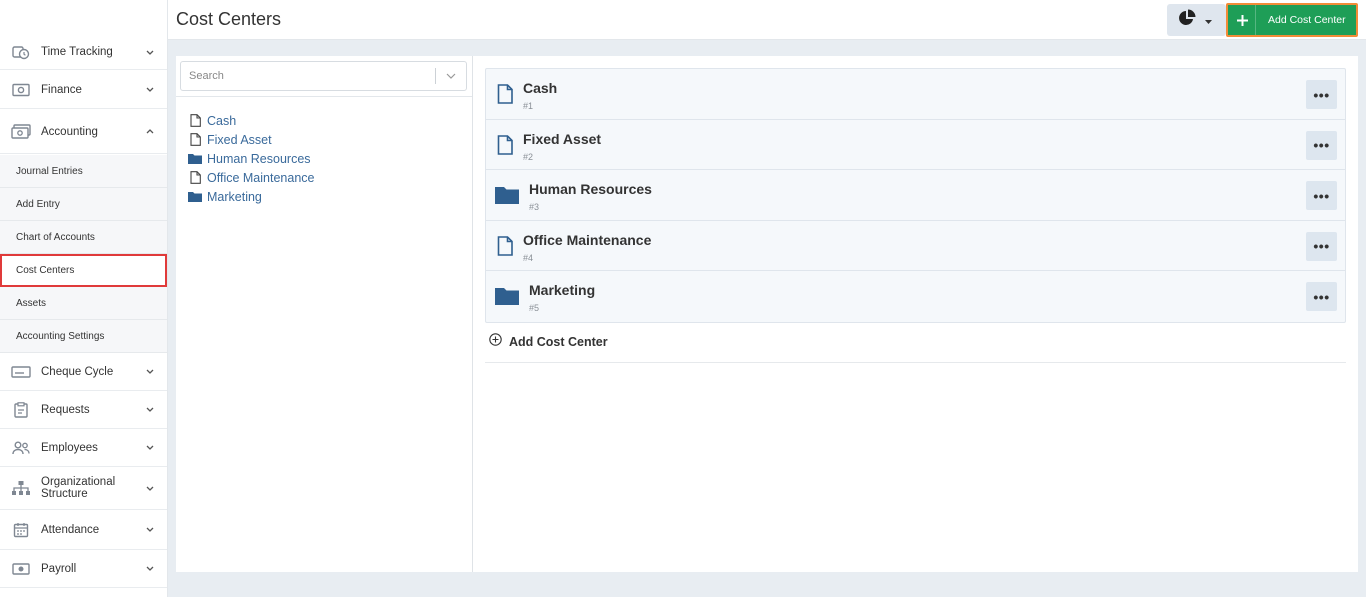  What do you see at coordinates (83, 204) in the screenshot?
I see `sidebar-subitem-add-entry: Add Entry` at bounding box center [83, 204].